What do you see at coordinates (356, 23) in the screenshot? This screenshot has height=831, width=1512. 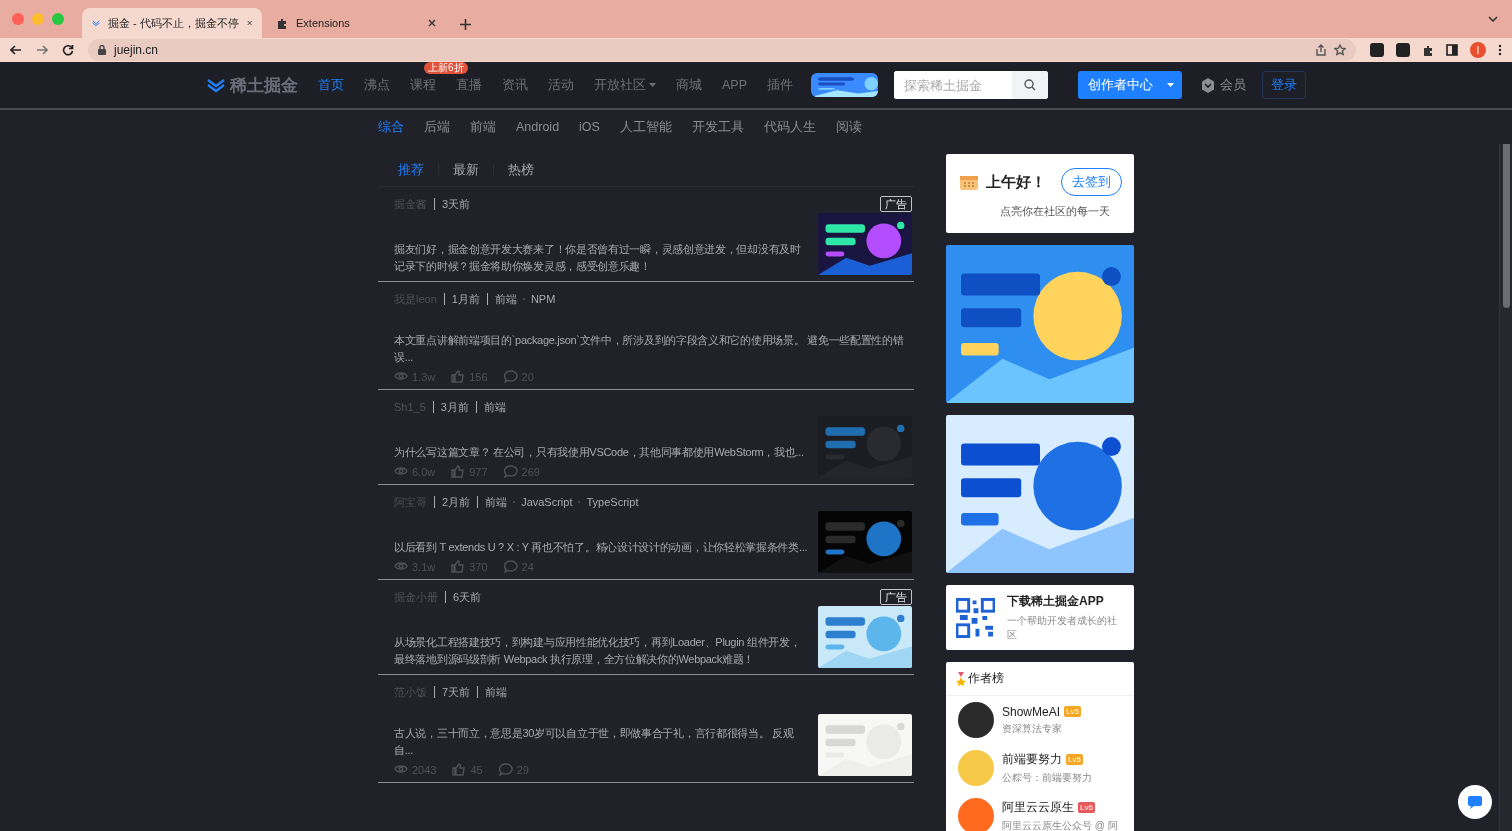 I see `browser-tab: Extensions` at bounding box center [356, 23].